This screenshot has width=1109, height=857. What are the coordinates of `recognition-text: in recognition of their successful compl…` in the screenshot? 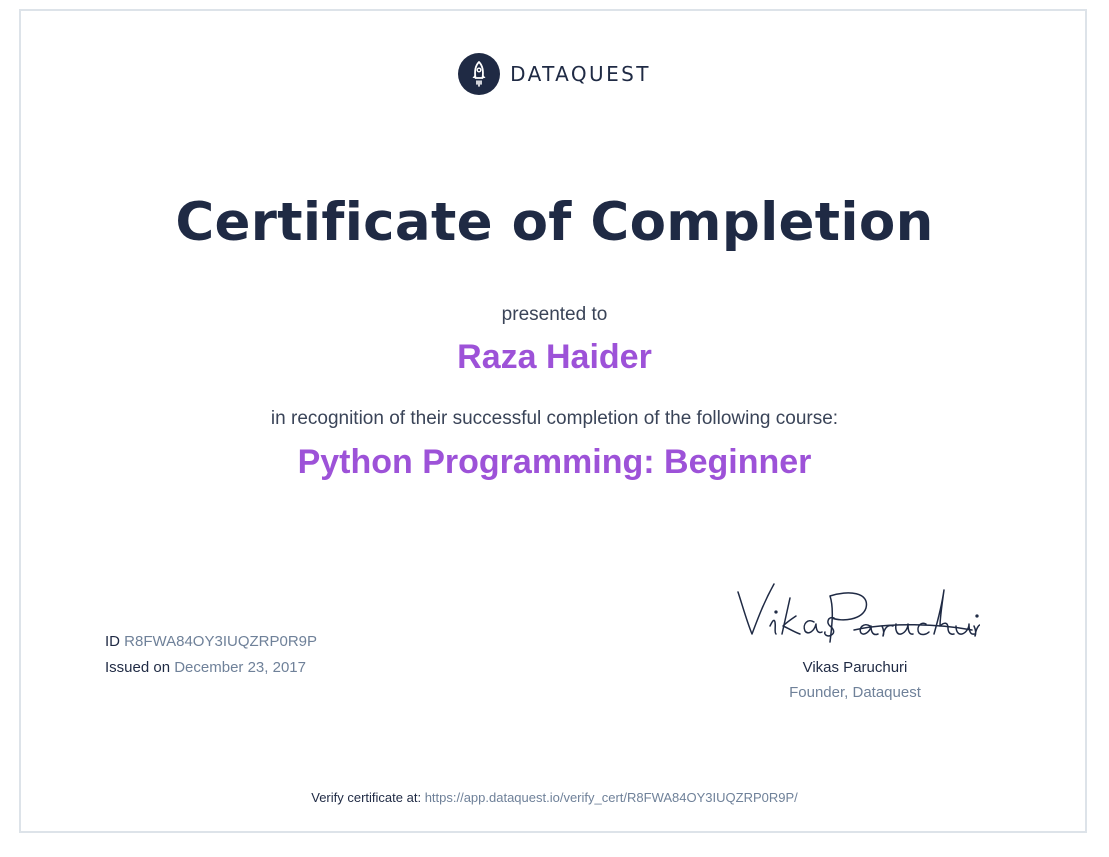 It's located at (554, 418).